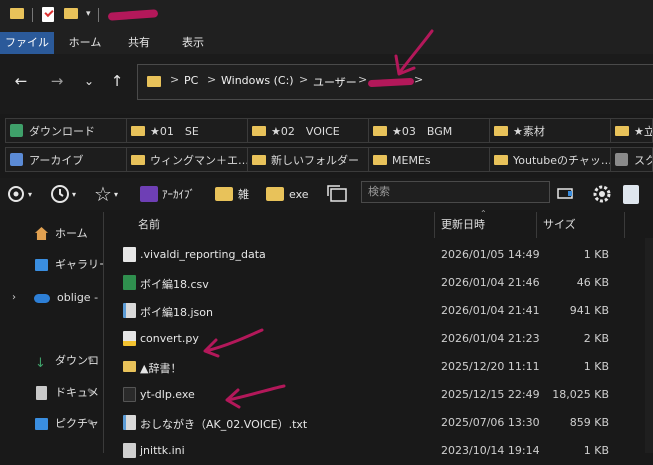 This screenshot has width=653, height=465. Describe the element at coordinates (88, 14) in the screenshot. I see `customize-quick-access-icon: ▾` at that location.